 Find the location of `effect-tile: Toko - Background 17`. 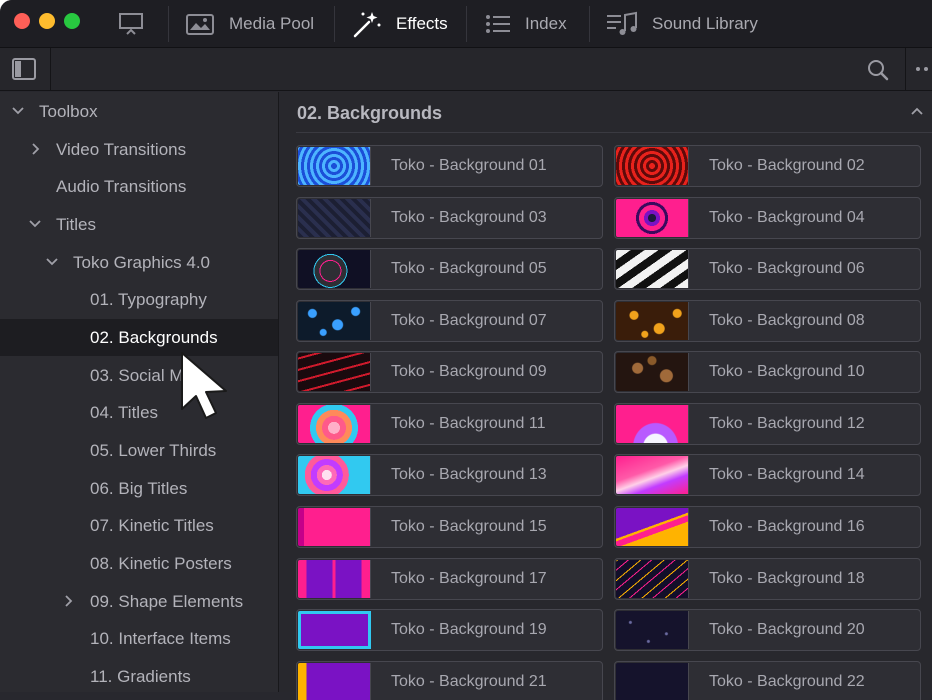

effect-tile: Toko - Background 17 is located at coordinates (449, 579).